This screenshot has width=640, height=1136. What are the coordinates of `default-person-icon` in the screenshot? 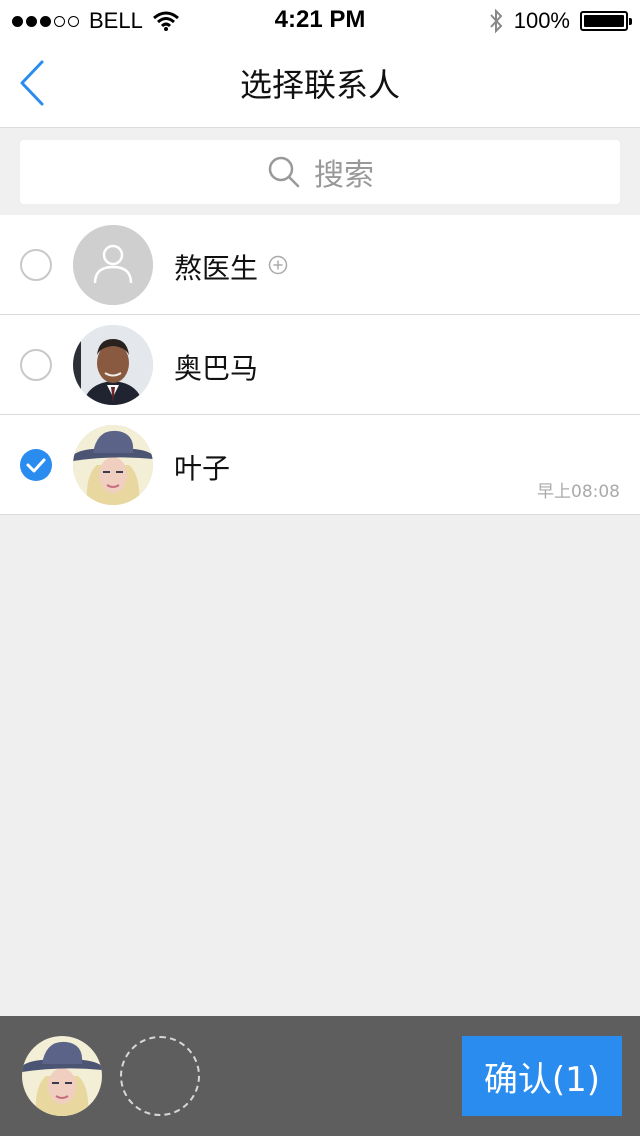 It's located at (113, 265).